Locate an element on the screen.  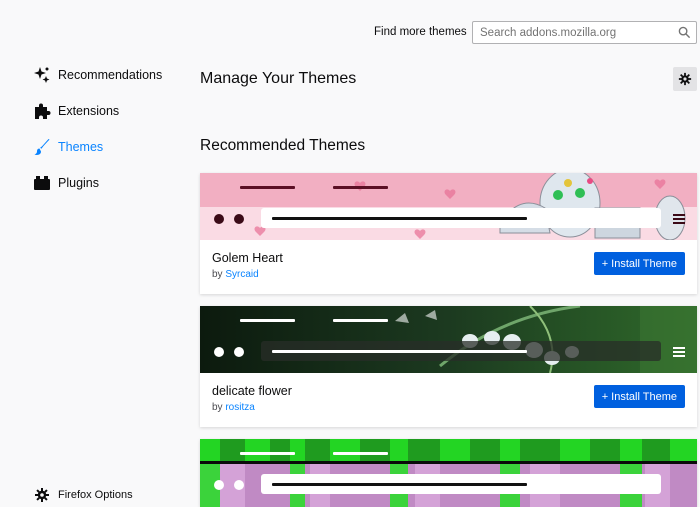
search-icon is located at coordinates (684, 32).